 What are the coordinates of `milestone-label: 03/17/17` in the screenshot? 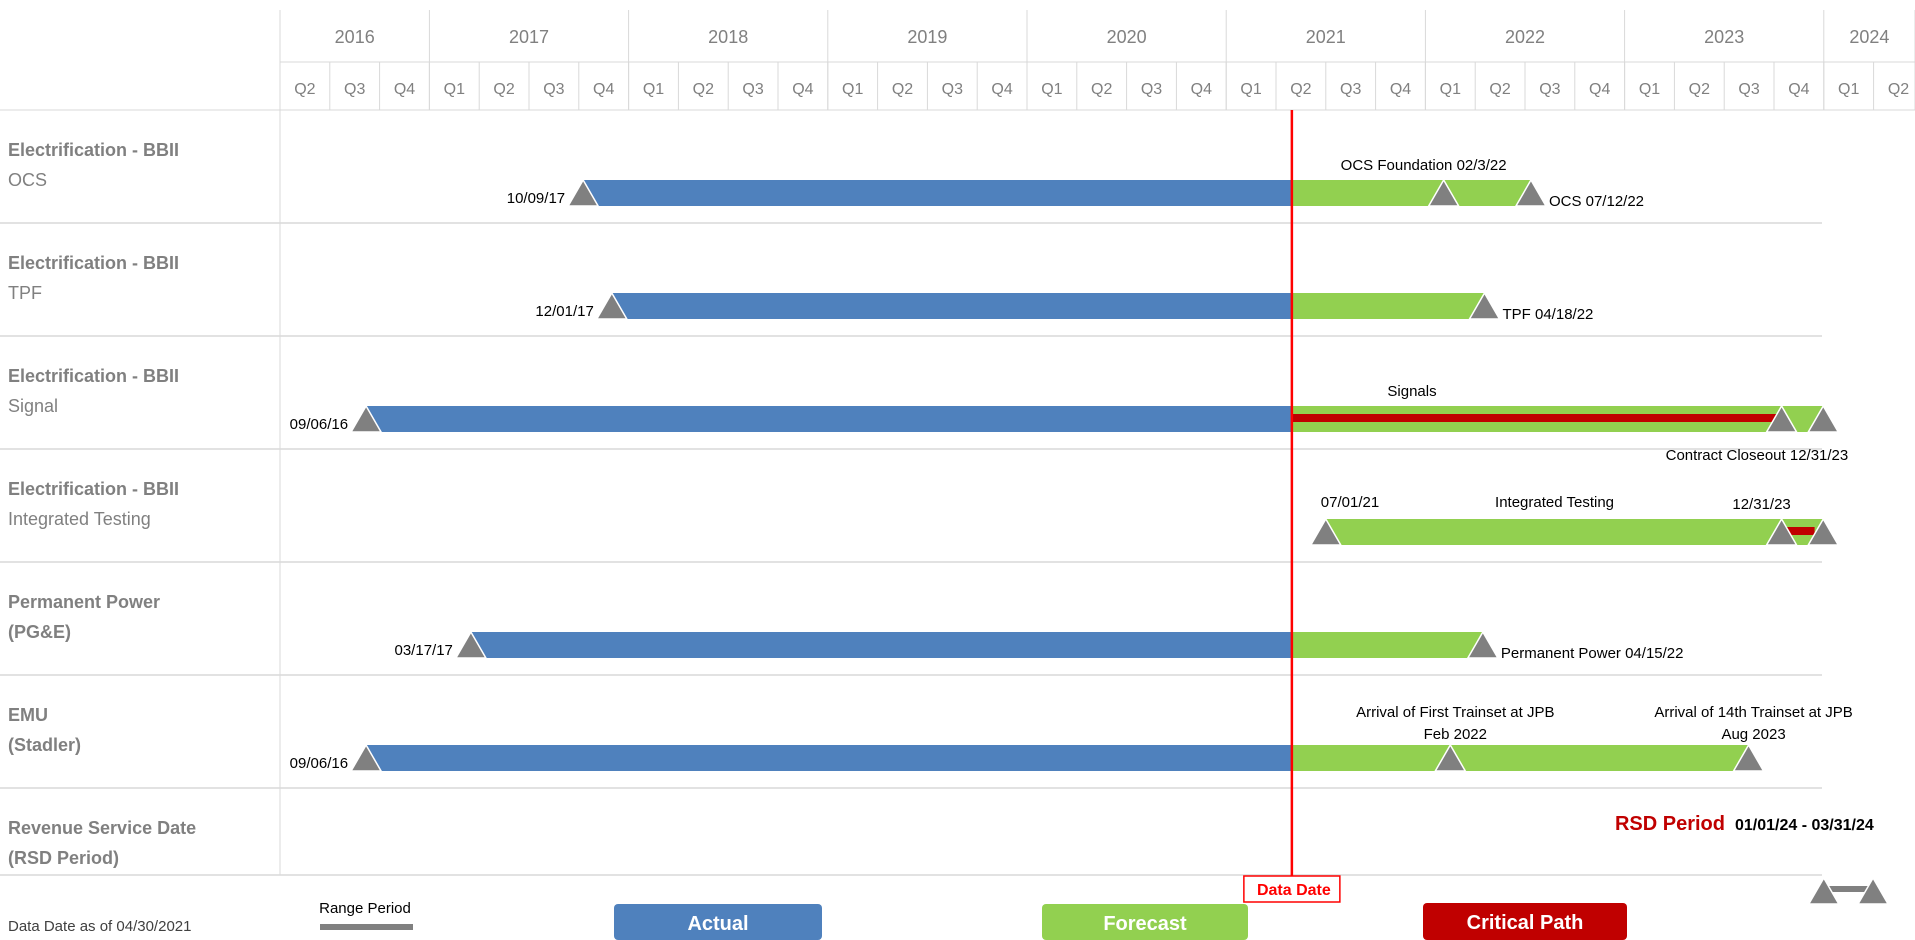 It's located at (424, 650).